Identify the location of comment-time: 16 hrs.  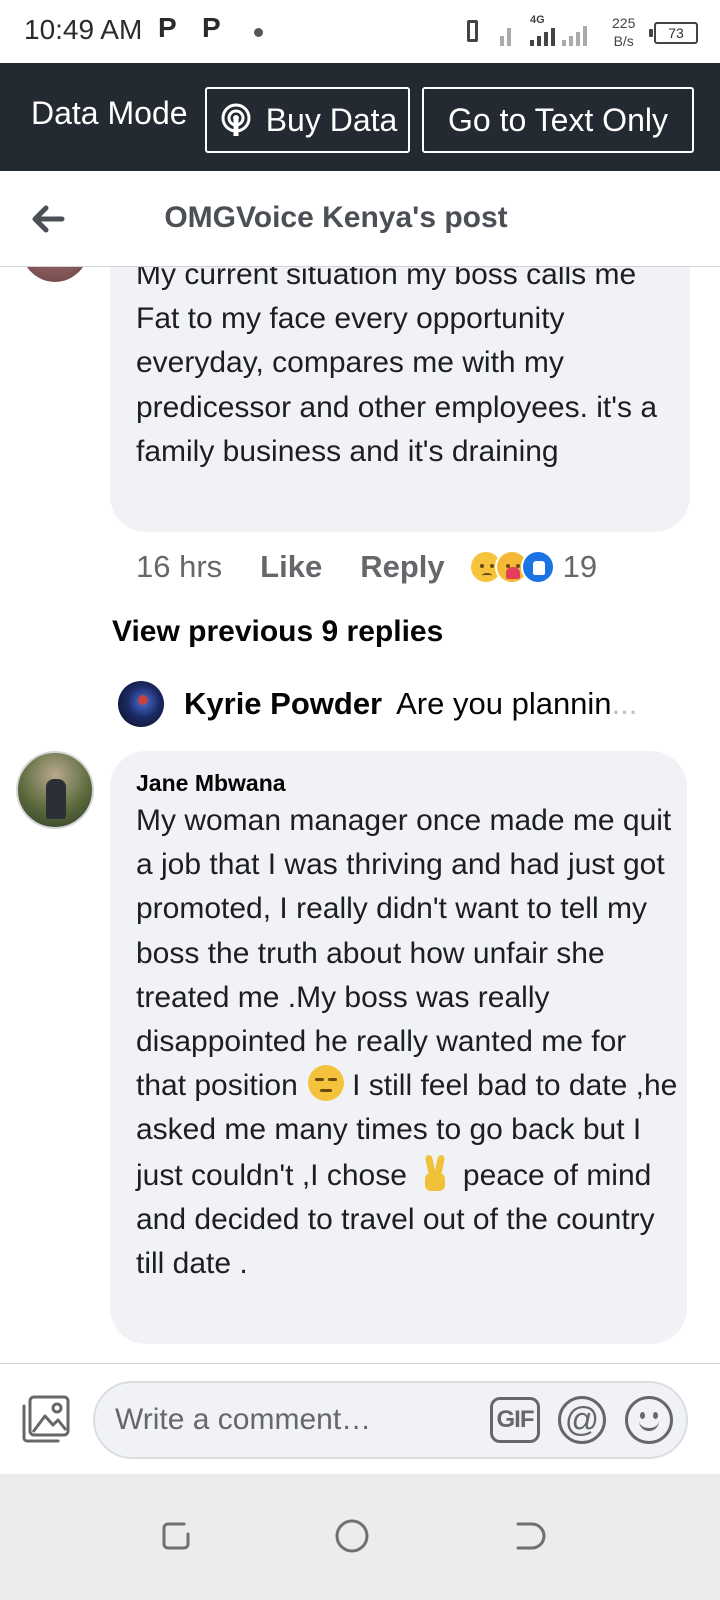
(179, 566).